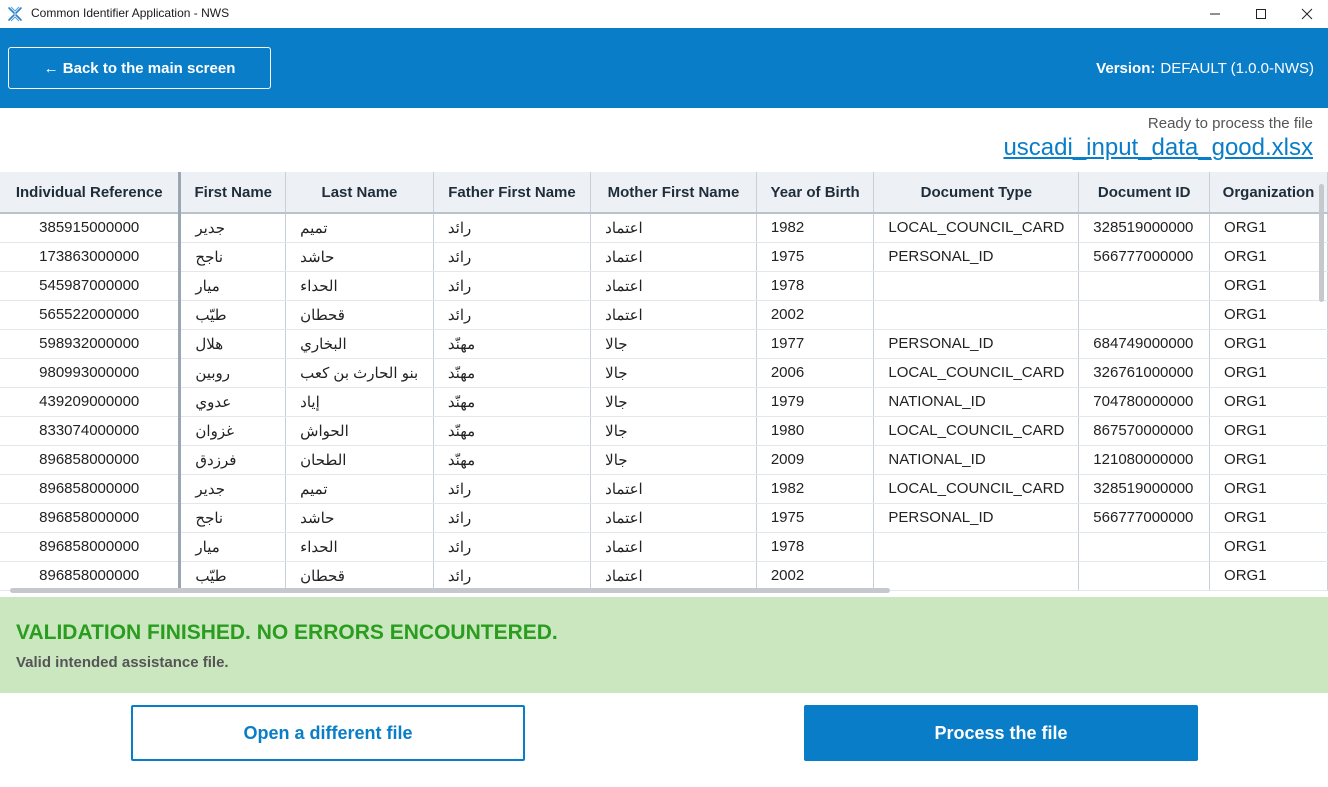 This screenshot has height=787, width=1328. Describe the element at coordinates (359, 228) in the screenshot. I see `cell-wrap: تميم` at that location.